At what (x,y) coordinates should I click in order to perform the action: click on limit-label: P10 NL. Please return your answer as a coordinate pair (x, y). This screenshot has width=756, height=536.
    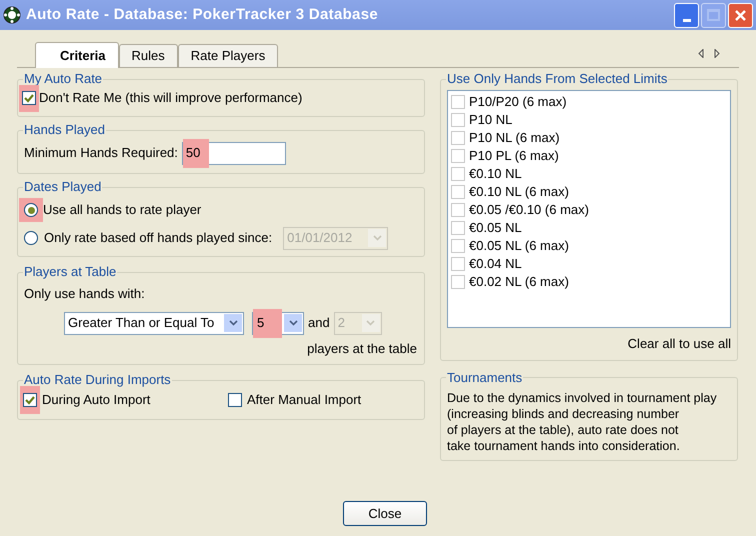
    Looking at the image, I should click on (490, 120).